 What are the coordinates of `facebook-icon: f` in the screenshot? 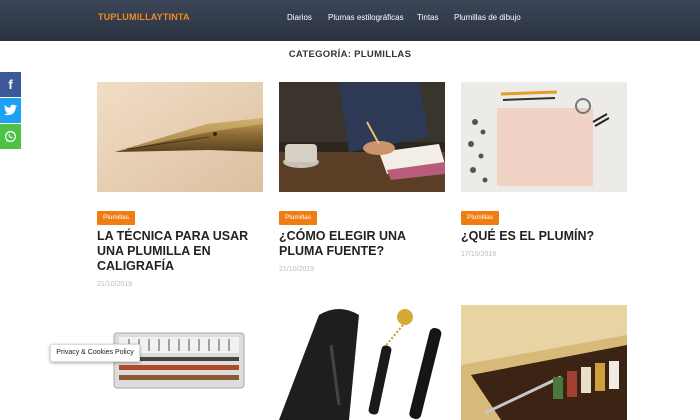 It's located at (10, 84).